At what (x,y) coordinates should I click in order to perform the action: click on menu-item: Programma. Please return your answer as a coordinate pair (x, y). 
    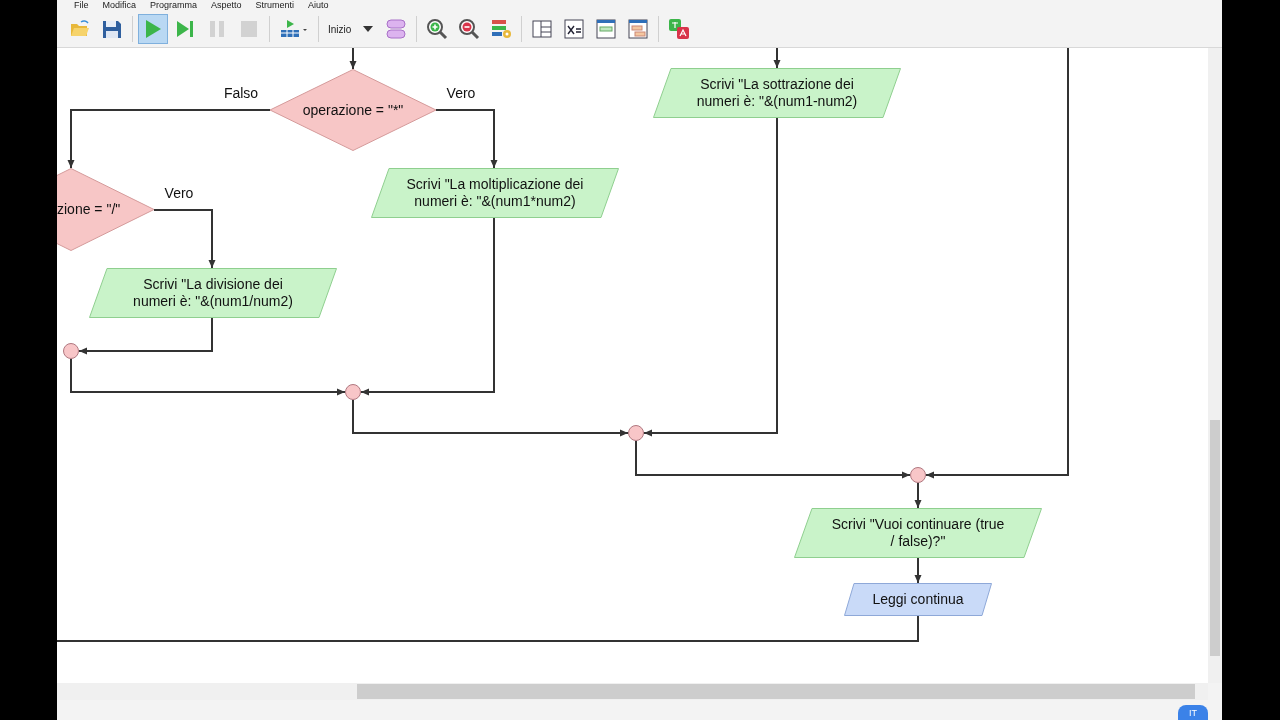
    Looking at the image, I should click on (174, 5).